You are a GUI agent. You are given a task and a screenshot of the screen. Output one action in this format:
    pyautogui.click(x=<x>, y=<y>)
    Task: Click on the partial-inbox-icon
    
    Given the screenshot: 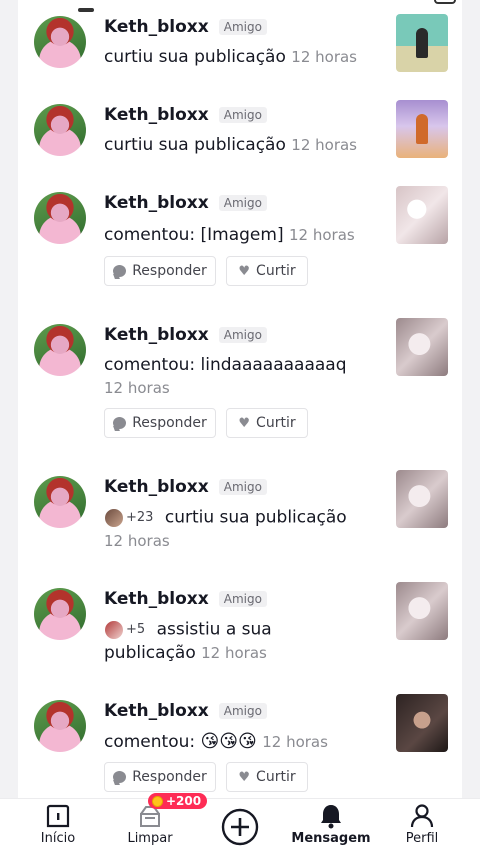 What is the action you would take?
    pyautogui.click(x=445, y=2)
    